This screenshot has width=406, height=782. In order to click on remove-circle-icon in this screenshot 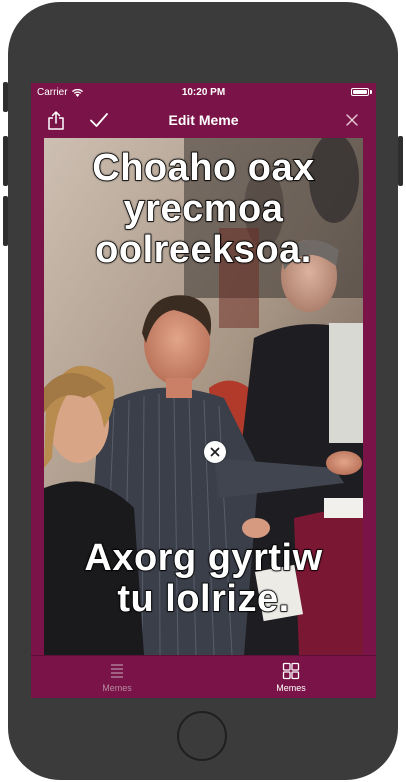, I will do `click(215, 452)`.